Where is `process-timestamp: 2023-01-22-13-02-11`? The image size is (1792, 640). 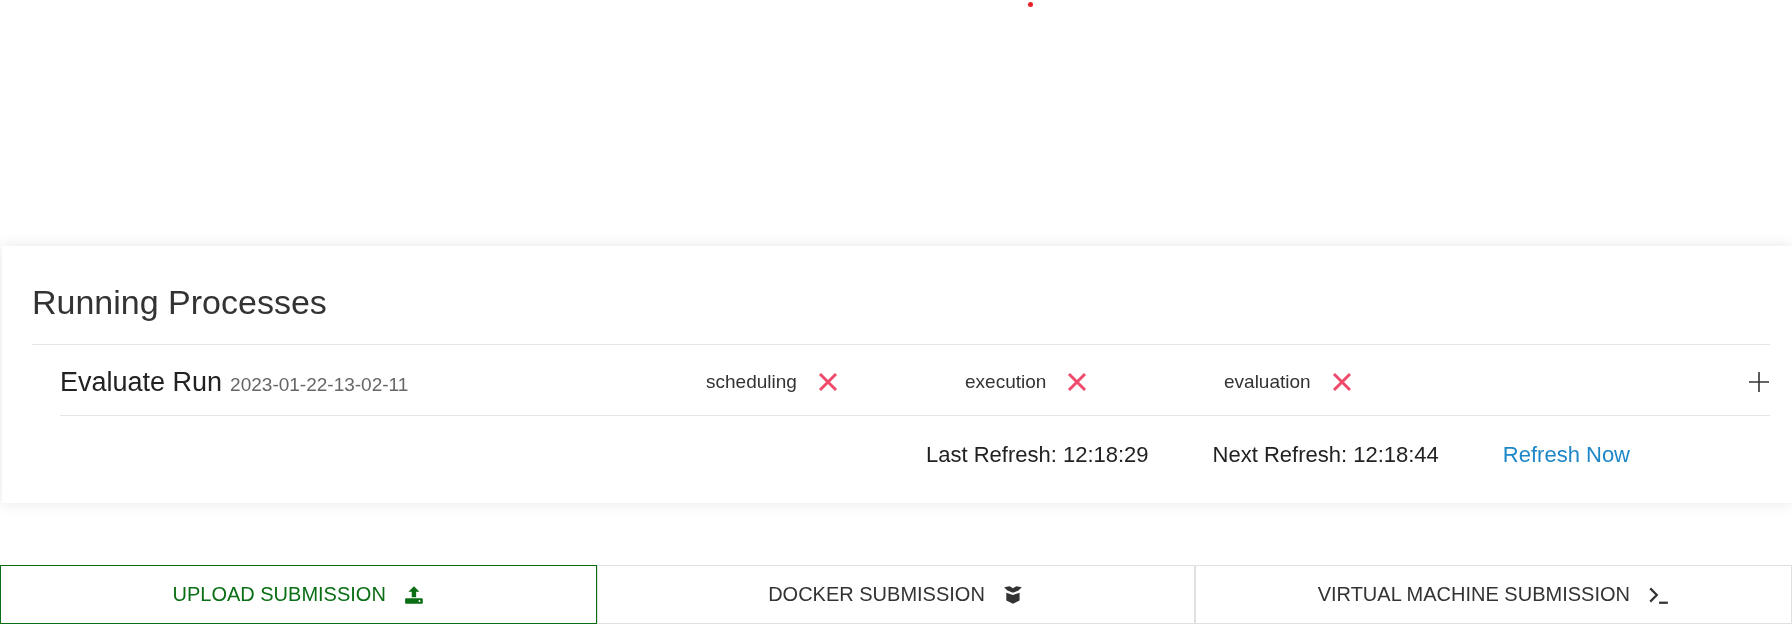
process-timestamp: 2023-01-22-13-02-11 is located at coordinates (319, 384).